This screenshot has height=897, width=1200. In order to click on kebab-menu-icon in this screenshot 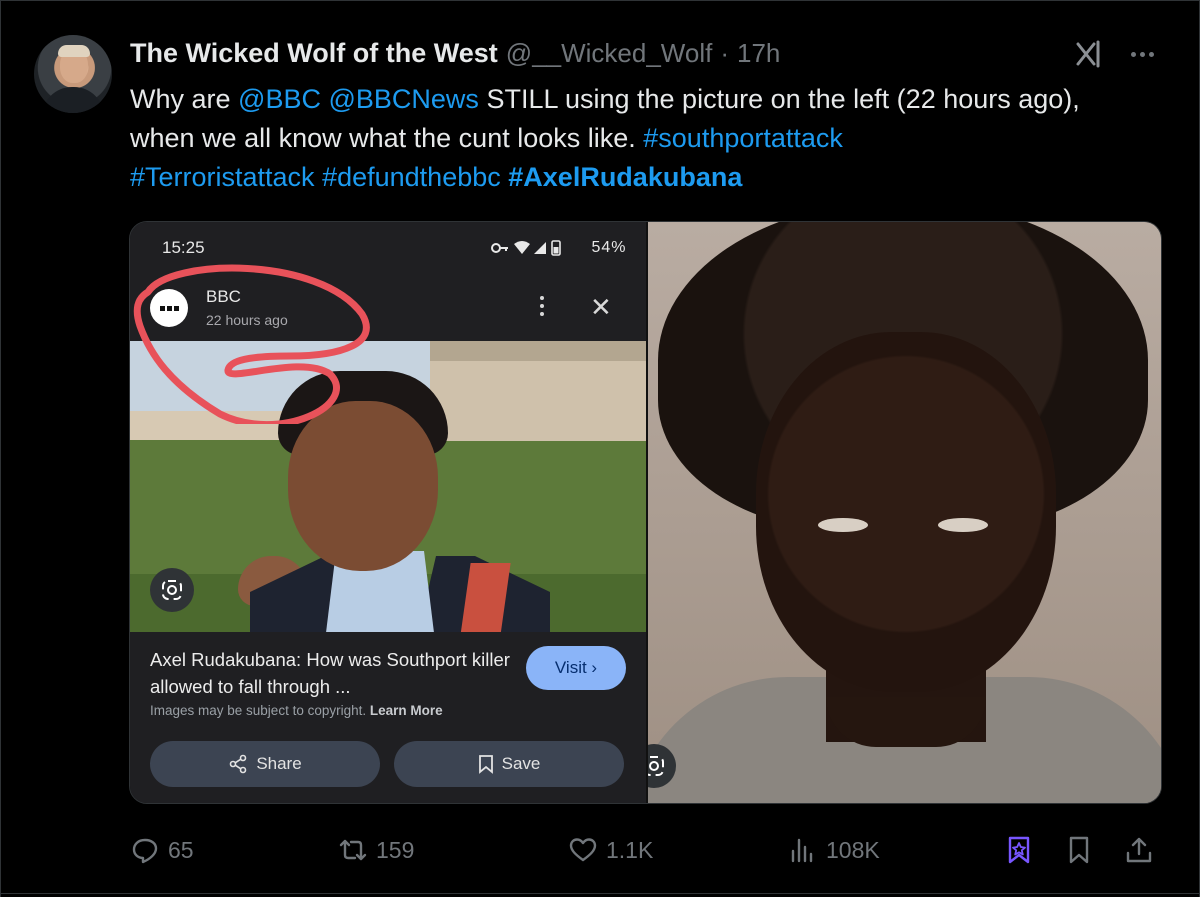, I will do `click(542, 308)`.